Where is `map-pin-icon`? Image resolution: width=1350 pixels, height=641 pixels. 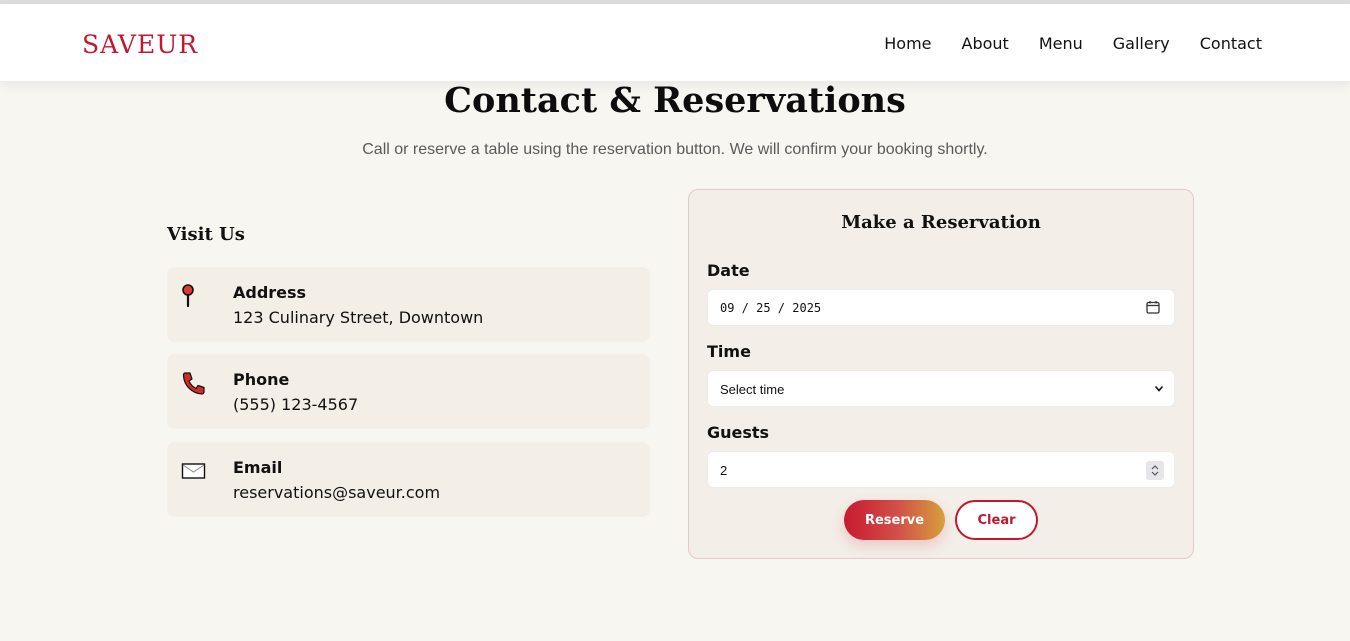 map-pin-icon is located at coordinates (188, 296).